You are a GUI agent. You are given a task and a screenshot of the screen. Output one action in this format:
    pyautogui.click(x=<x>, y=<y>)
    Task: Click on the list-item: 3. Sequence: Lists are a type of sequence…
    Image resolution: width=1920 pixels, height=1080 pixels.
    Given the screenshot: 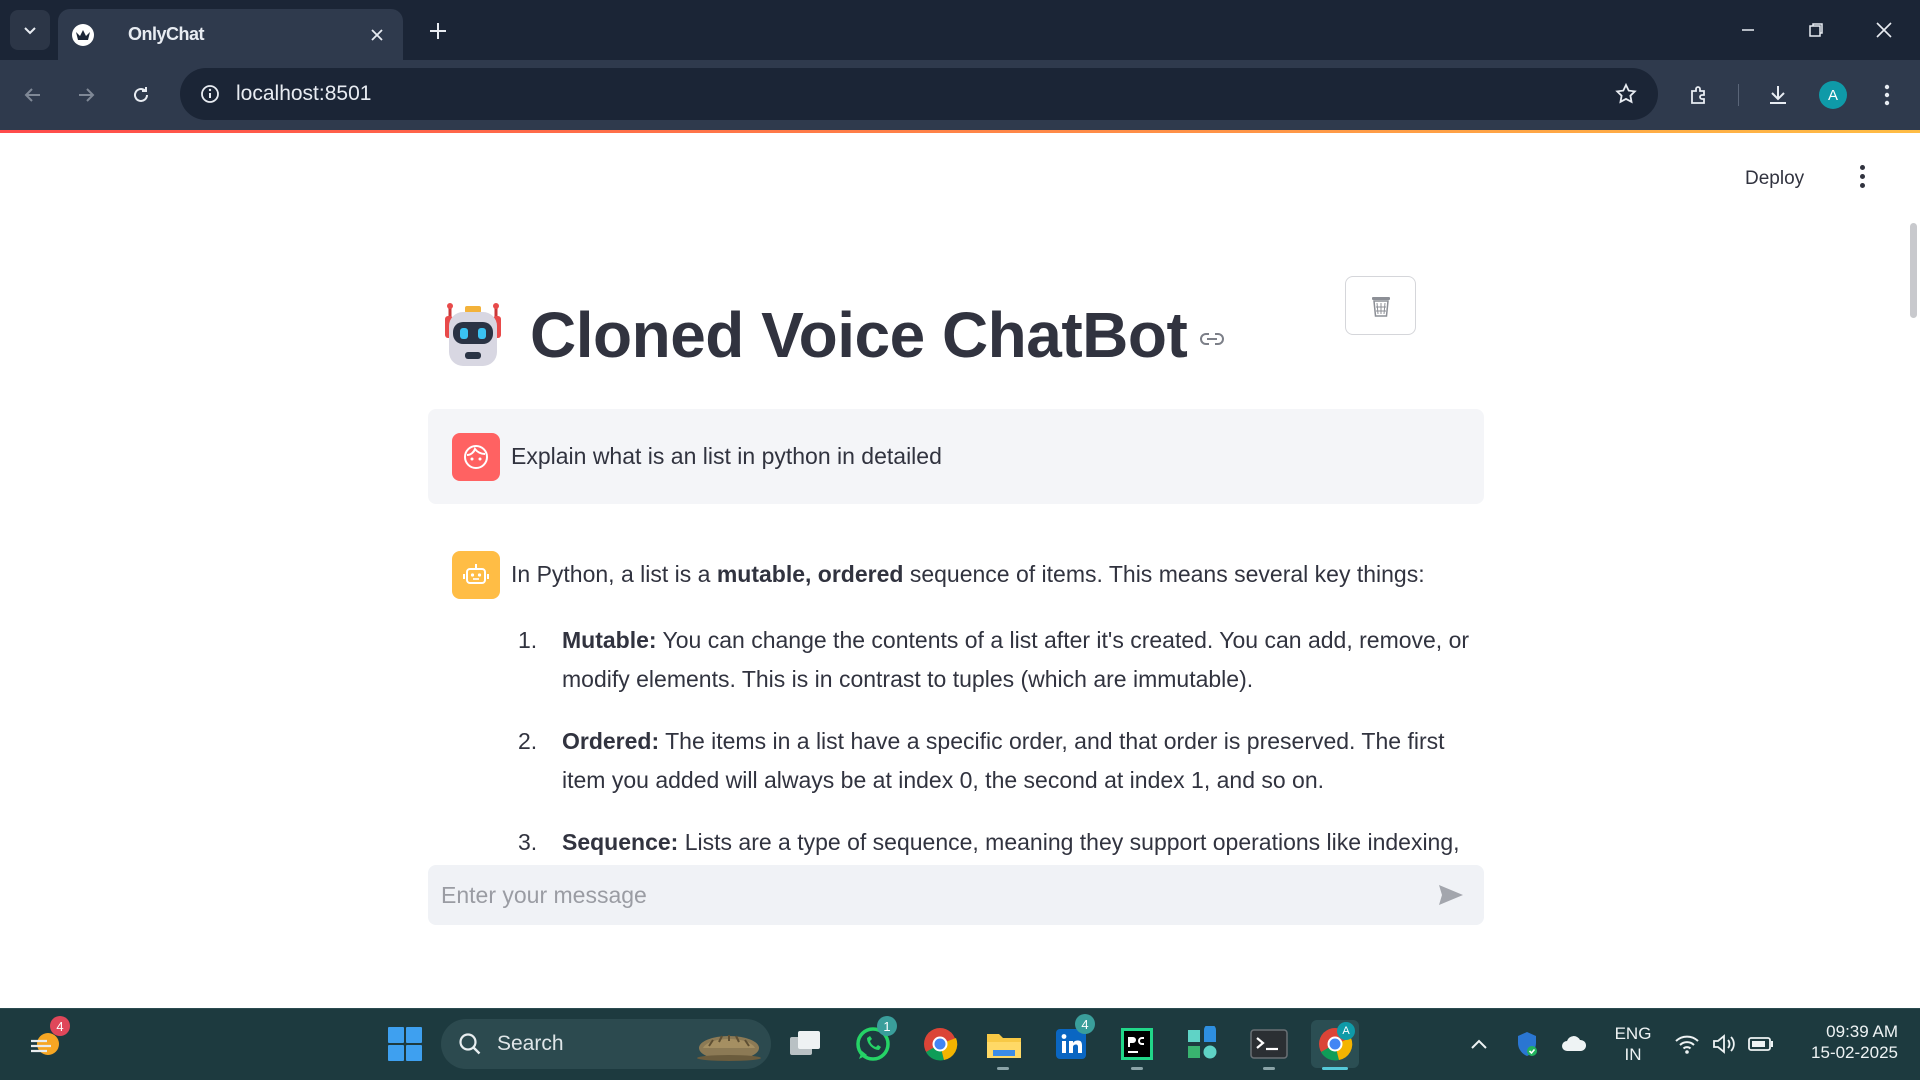 What is the action you would take?
    pyautogui.click(x=989, y=842)
    